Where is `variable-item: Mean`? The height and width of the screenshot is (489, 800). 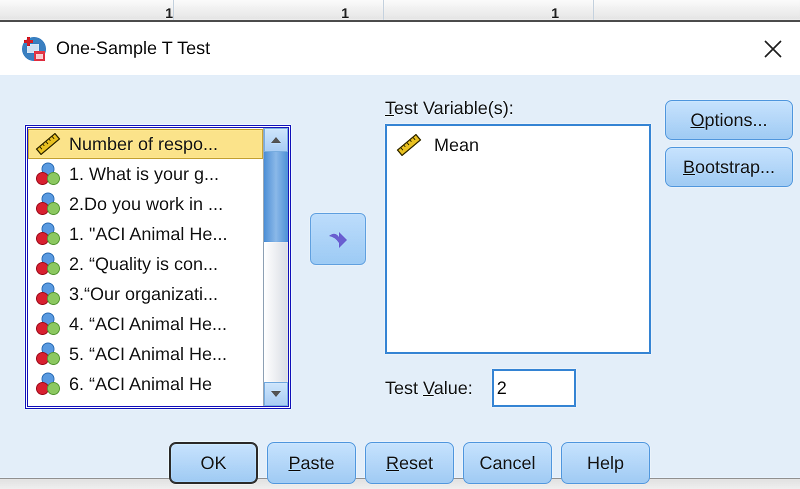
variable-item: Mean is located at coordinates (518, 145).